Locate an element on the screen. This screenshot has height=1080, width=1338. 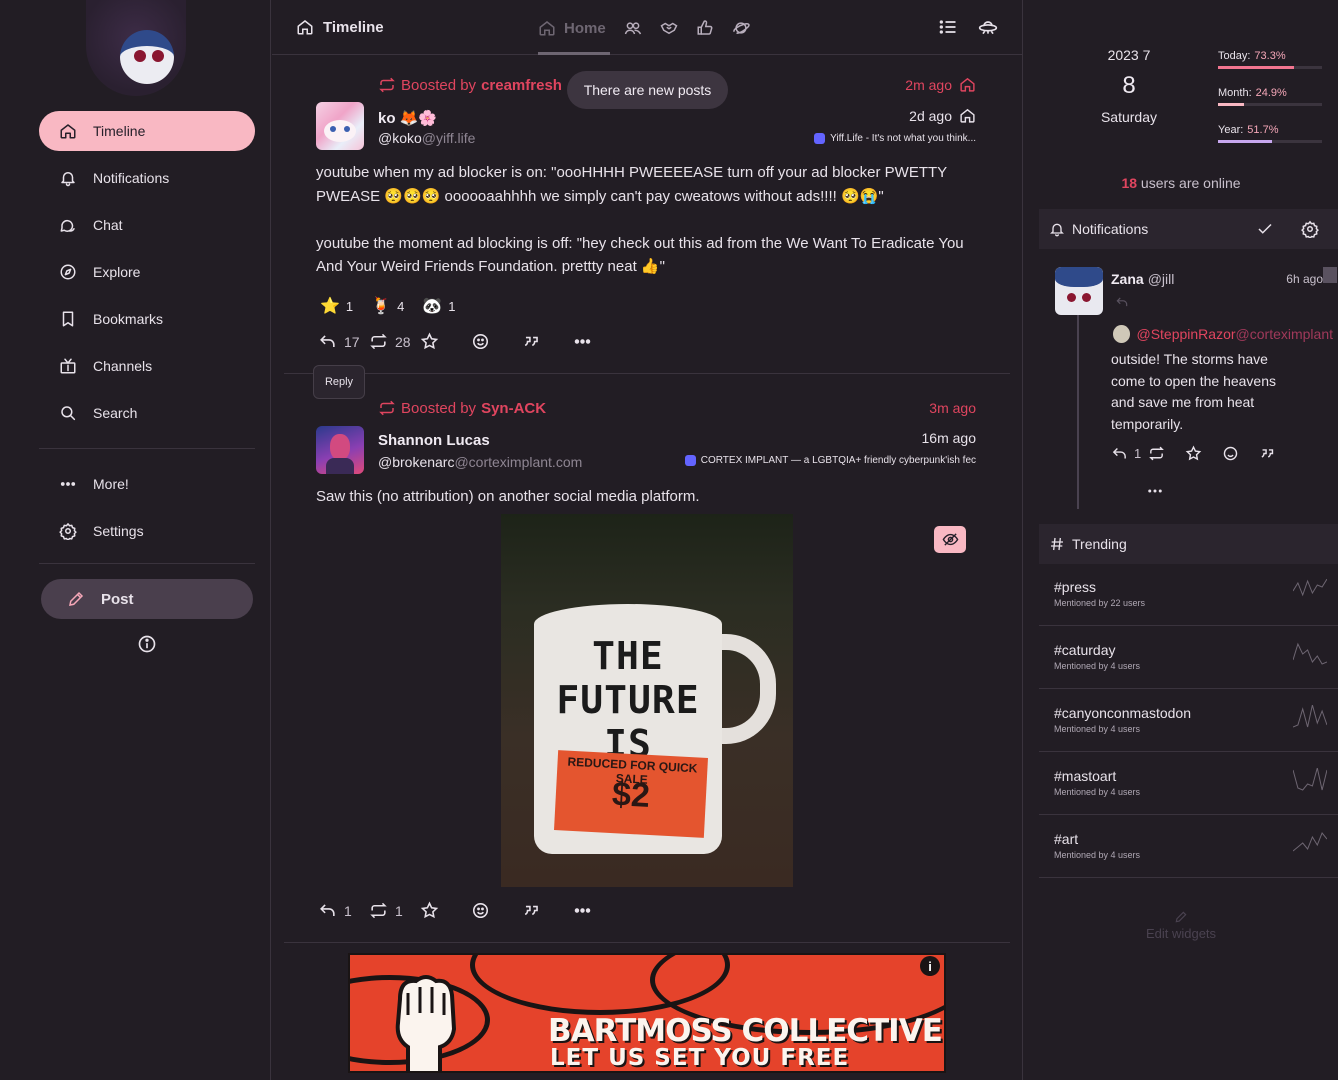
hide-media-button is located at coordinates (950, 539).